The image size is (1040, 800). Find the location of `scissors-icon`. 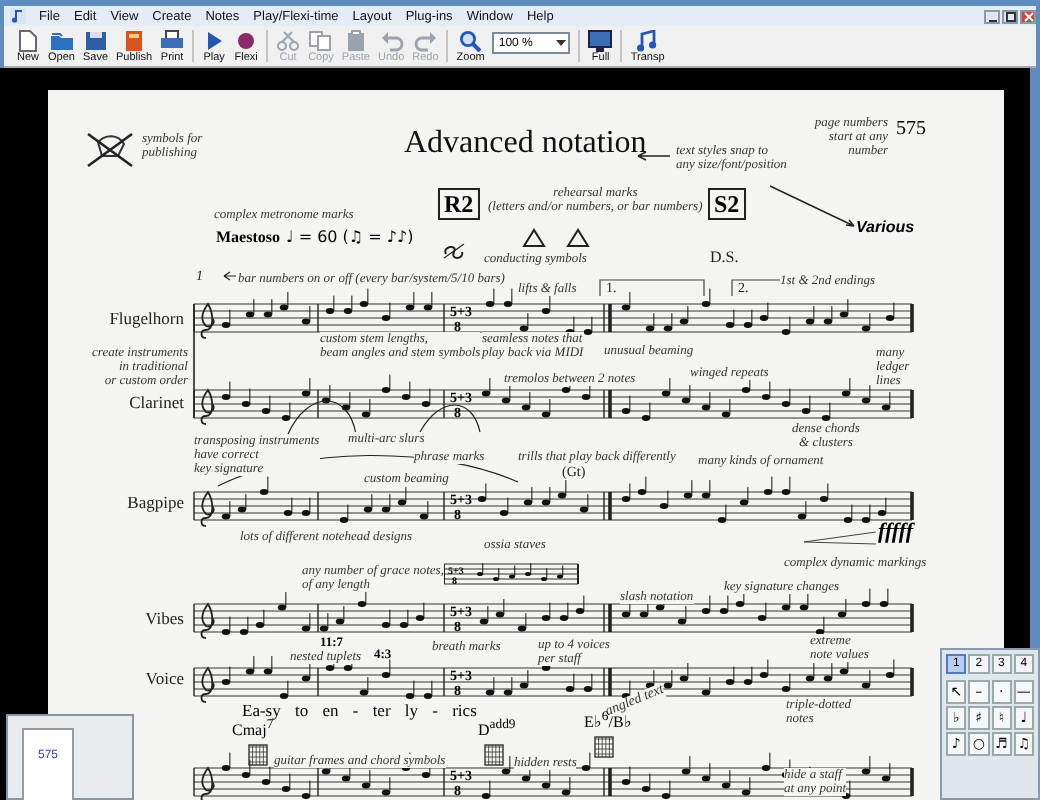

scissors-icon is located at coordinates (288, 40).